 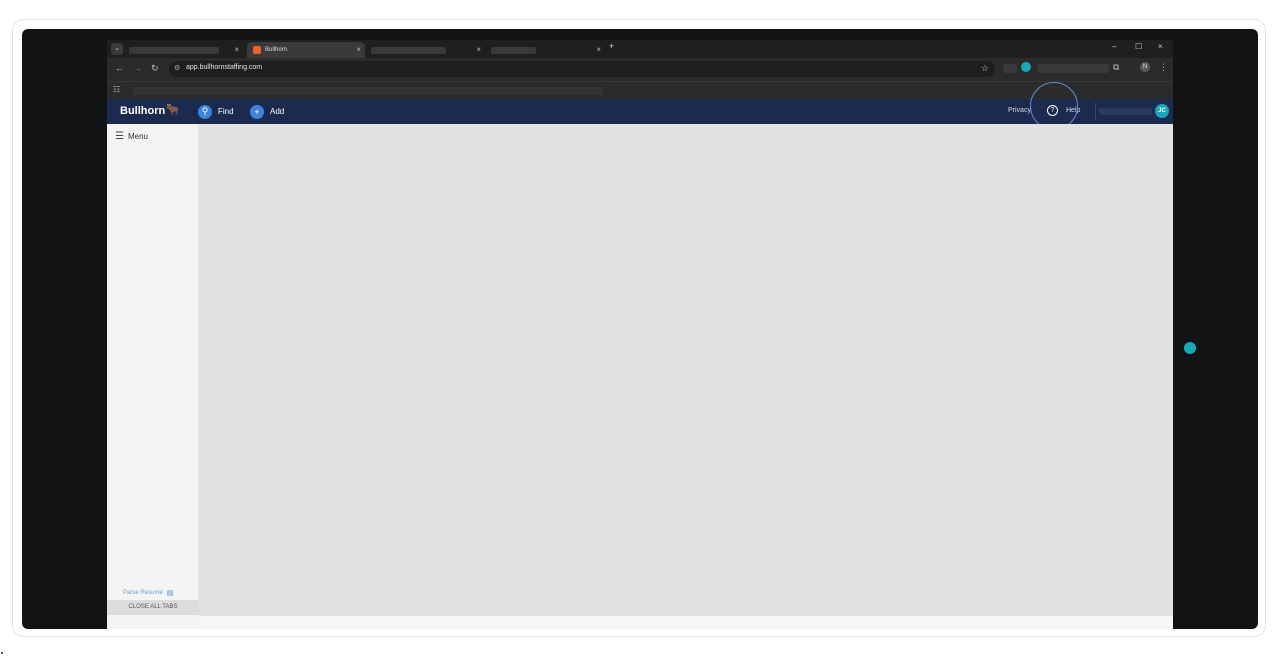 What do you see at coordinates (1054, 106) in the screenshot?
I see `click-highlight-ring` at bounding box center [1054, 106].